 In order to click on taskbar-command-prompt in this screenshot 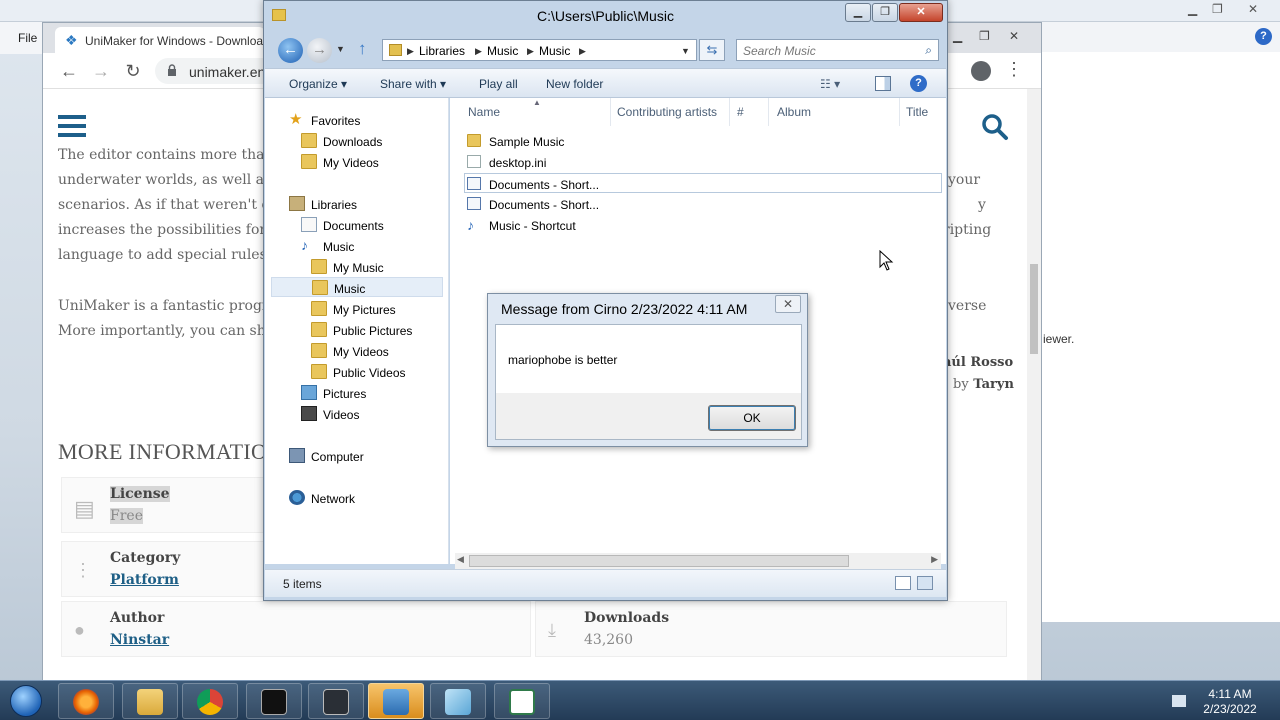, I will do `click(274, 701)`.